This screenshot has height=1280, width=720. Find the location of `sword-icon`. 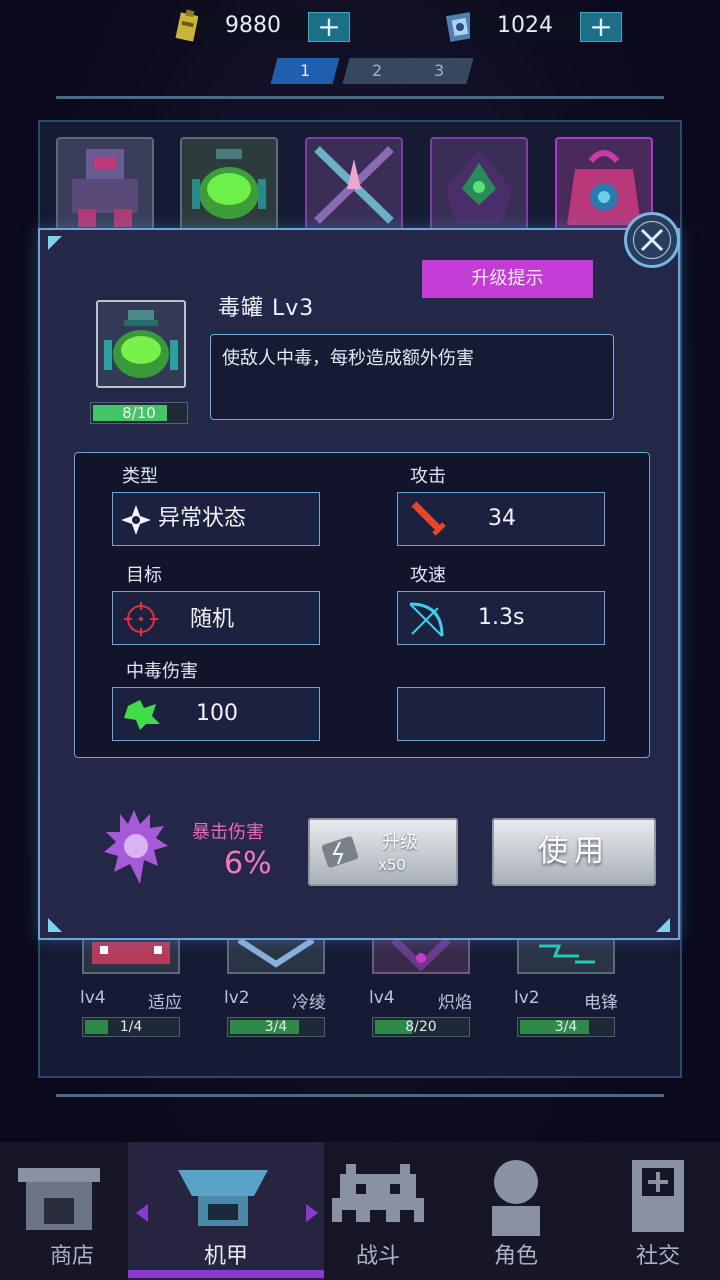

sword-icon is located at coordinates (428, 518).